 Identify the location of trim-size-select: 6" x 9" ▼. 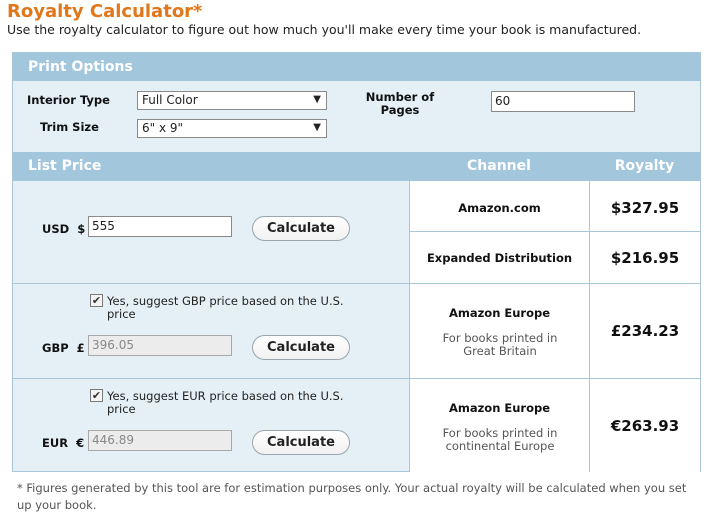
(232, 128).